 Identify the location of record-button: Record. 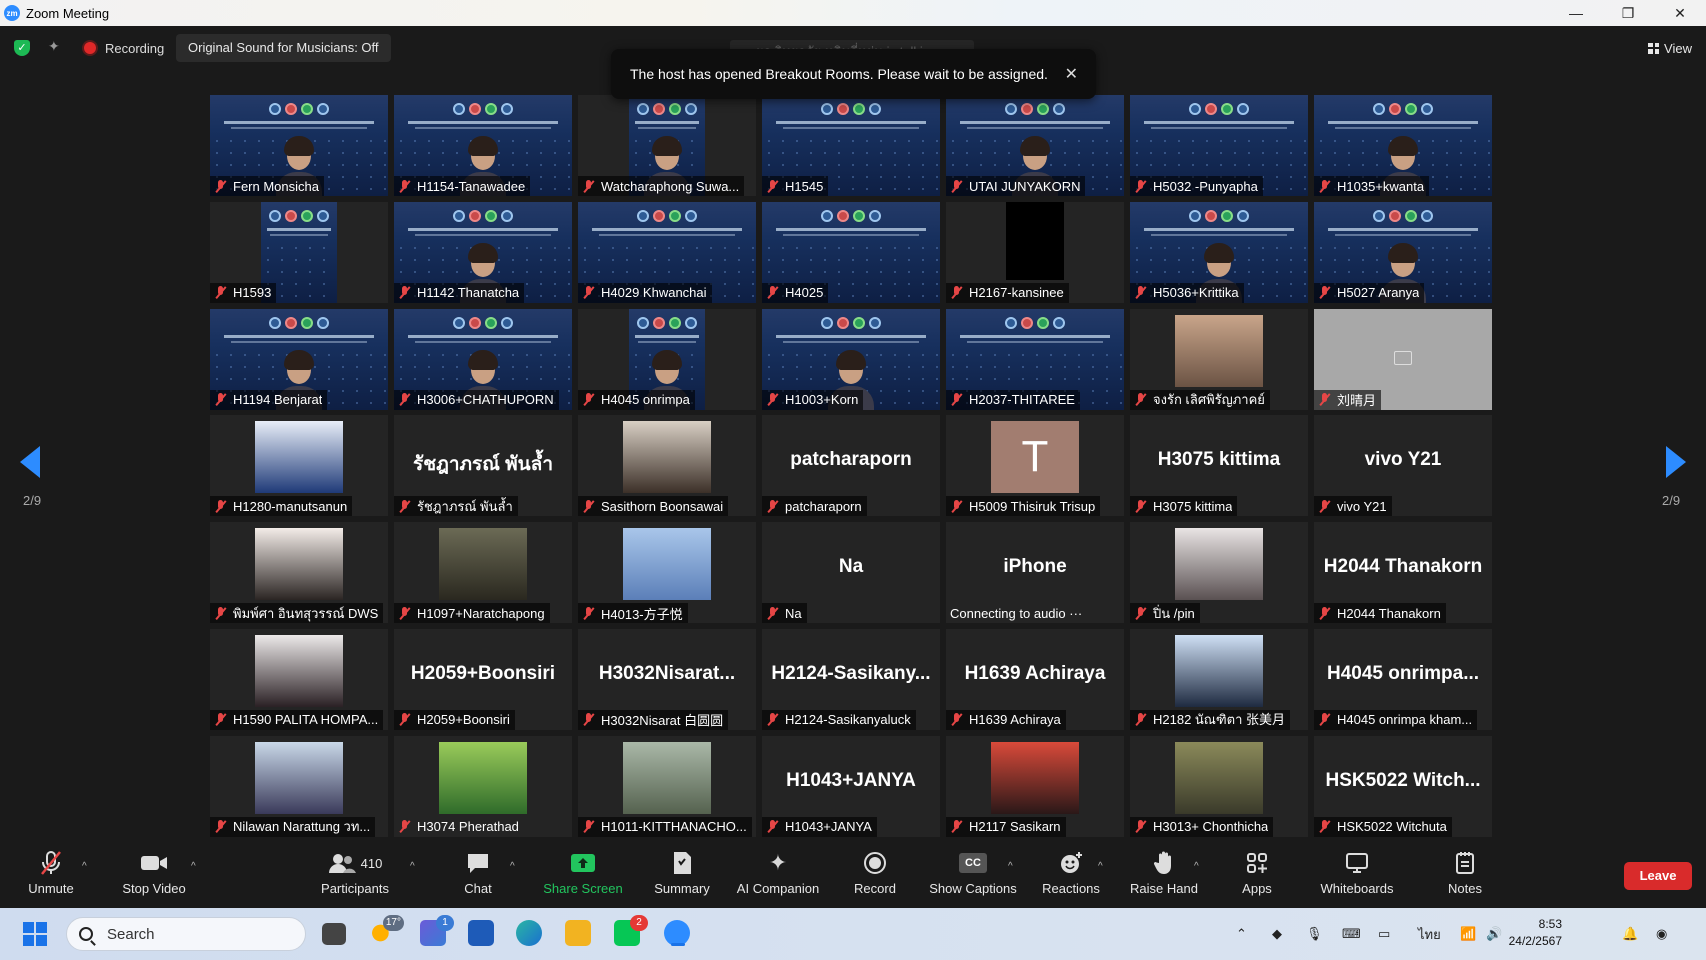
(875, 876).